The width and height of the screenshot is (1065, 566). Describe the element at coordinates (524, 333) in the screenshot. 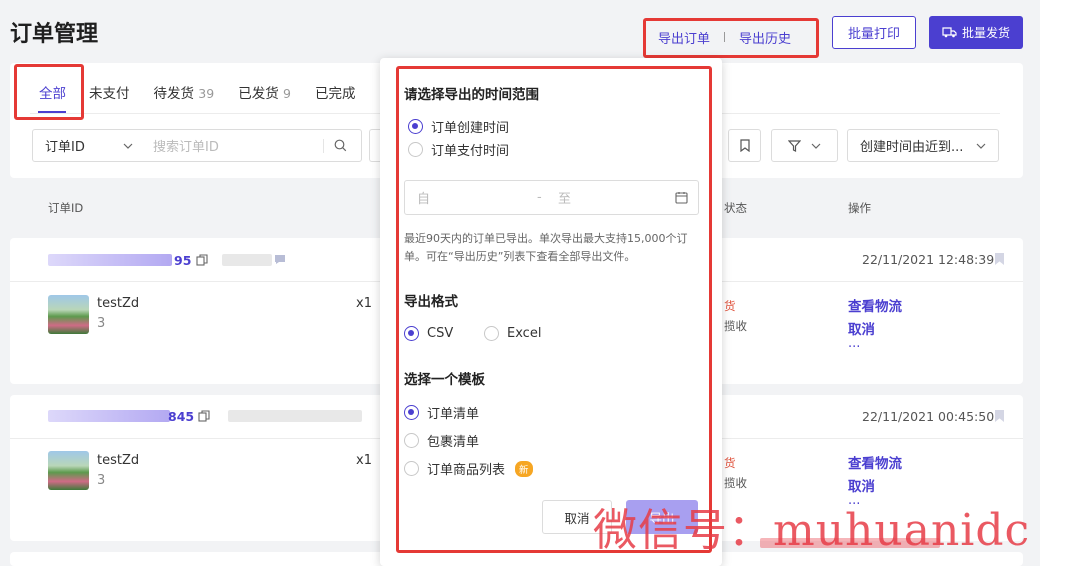

I see `radio-label: Excel` at that location.